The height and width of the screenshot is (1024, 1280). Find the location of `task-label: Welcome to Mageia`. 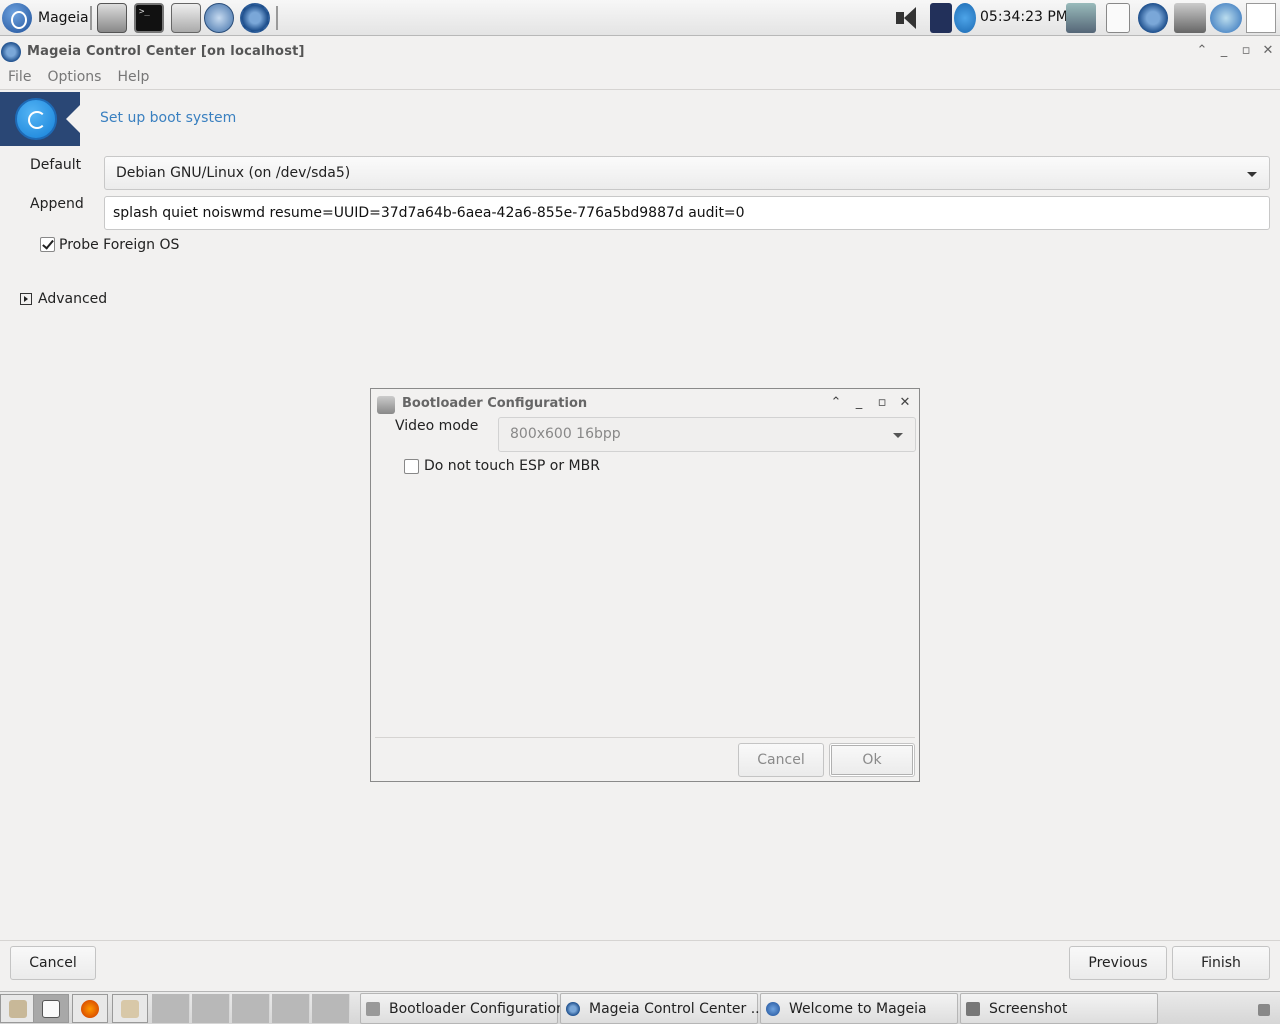

task-label: Welcome to Mageia is located at coordinates (858, 1009).